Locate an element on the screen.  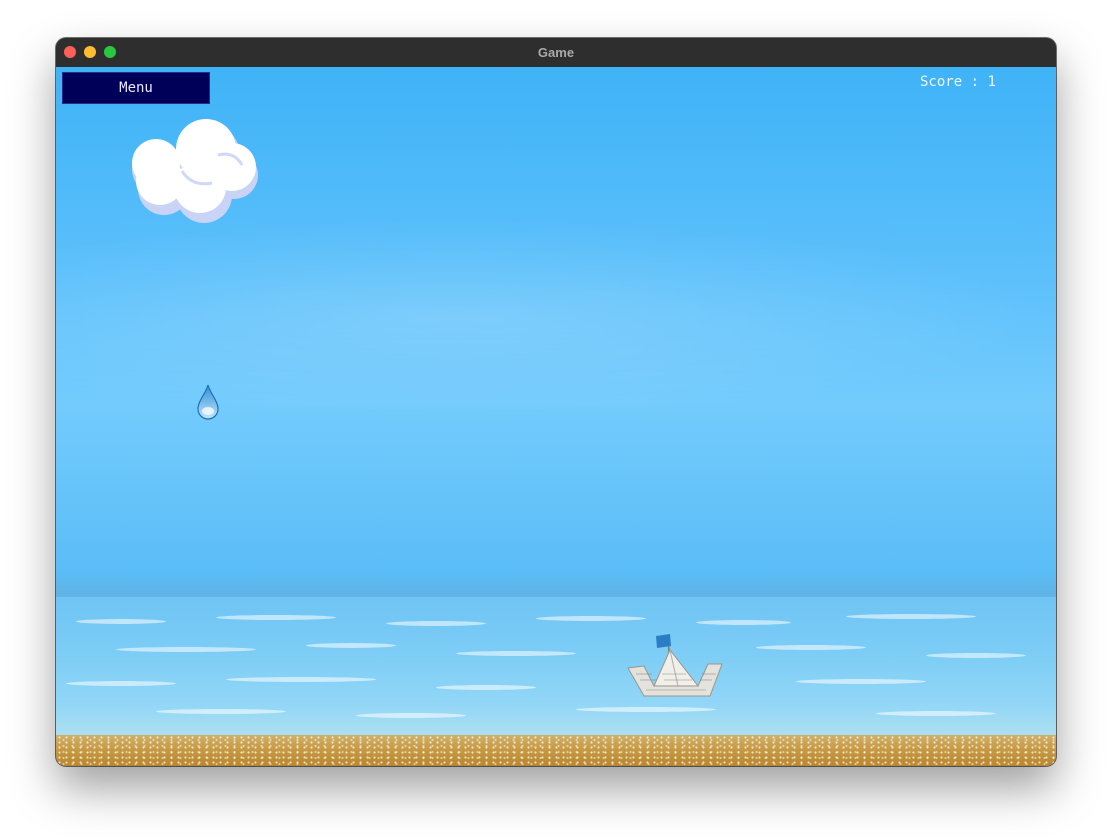
score-display: Score : 1 is located at coordinates (958, 82).